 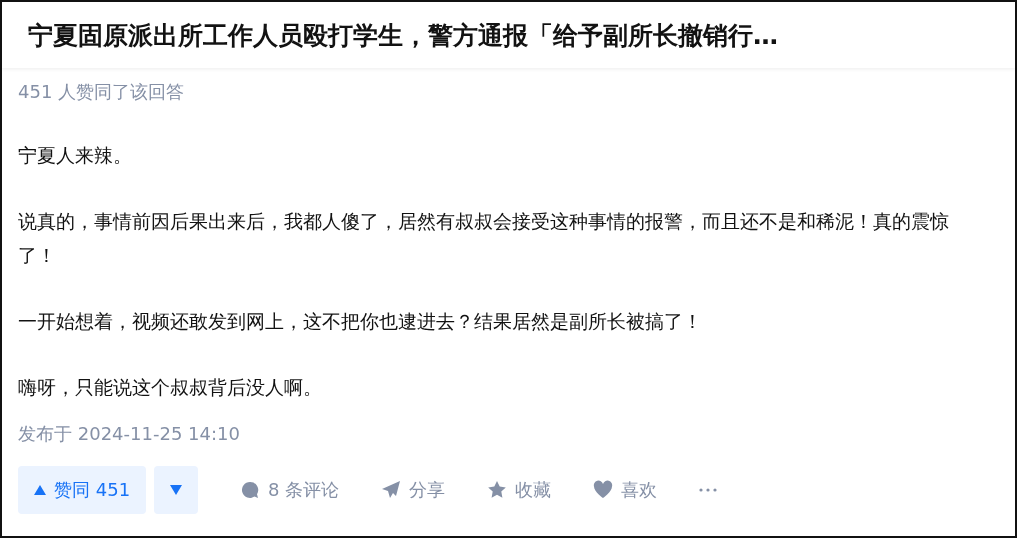 What do you see at coordinates (484, 238) in the screenshot?
I see `answer-paragraph: 说真的，事情前因后果出来后，我都人傻了，居然有叔叔会接受这种事情的报警，而且还不是和稀泥！真的震惊了！` at bounding box center [484, 238].